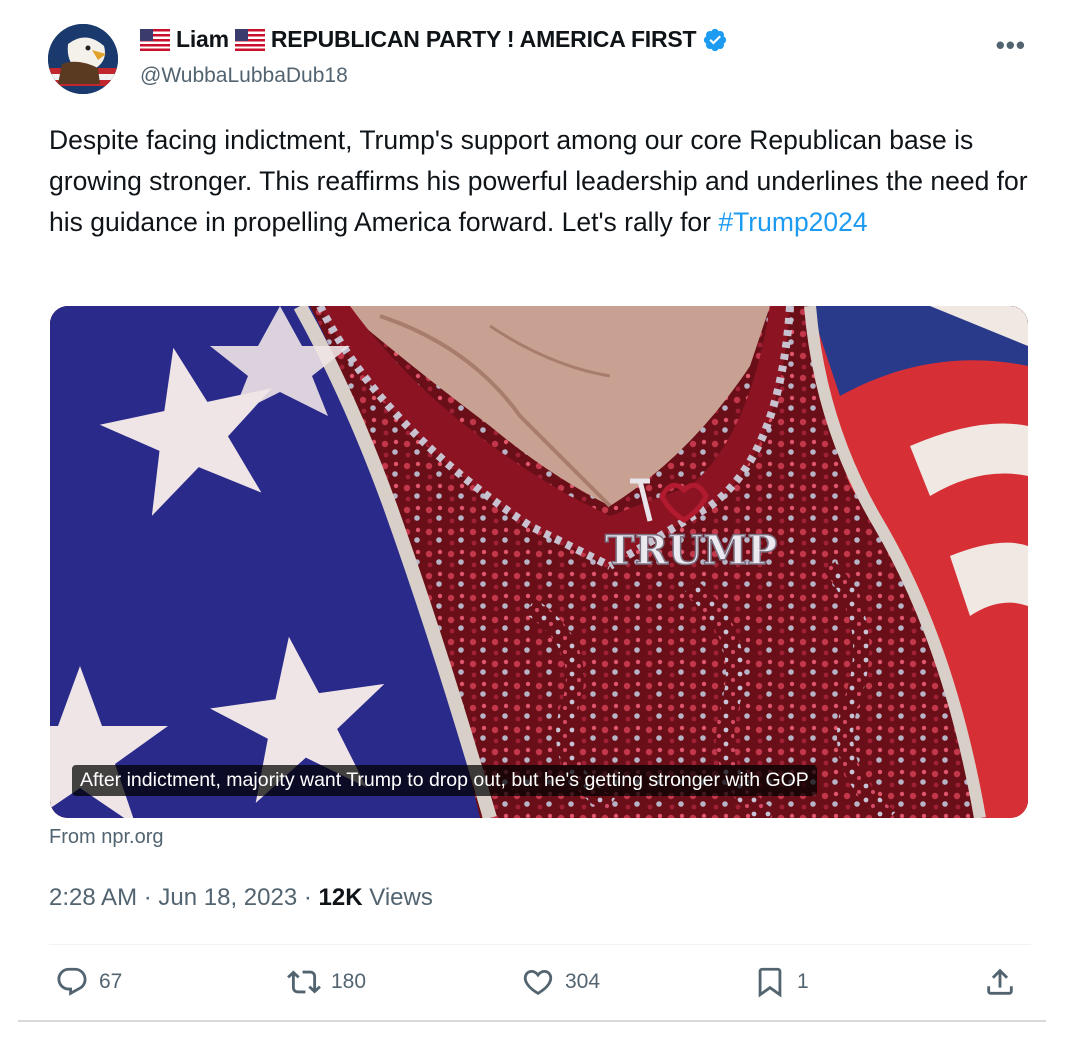 This screenshot has height=1050, width=1066. I want to click on eagle-flag-avatar-image, so click(83, 59).